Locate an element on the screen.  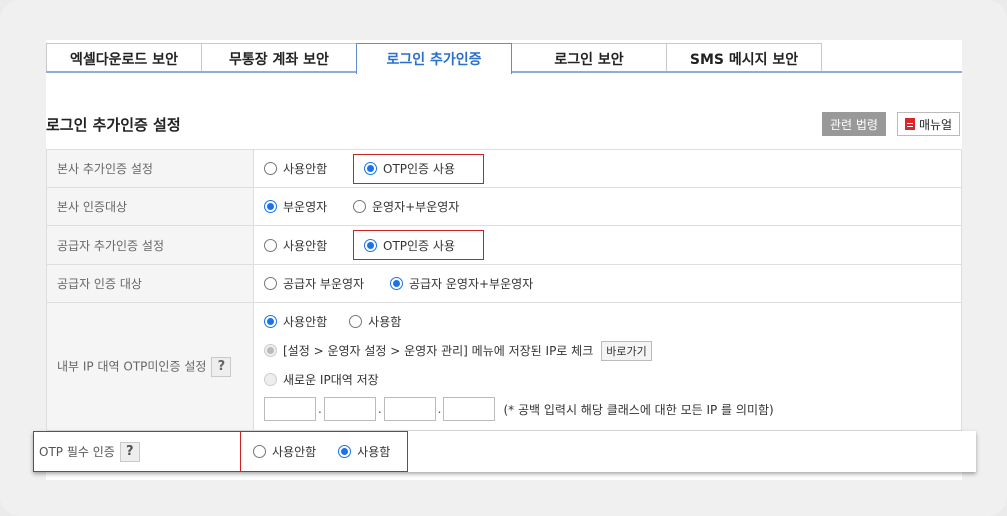
tab-login-security: 로그인 보안 is located at coordinates (589, 58).